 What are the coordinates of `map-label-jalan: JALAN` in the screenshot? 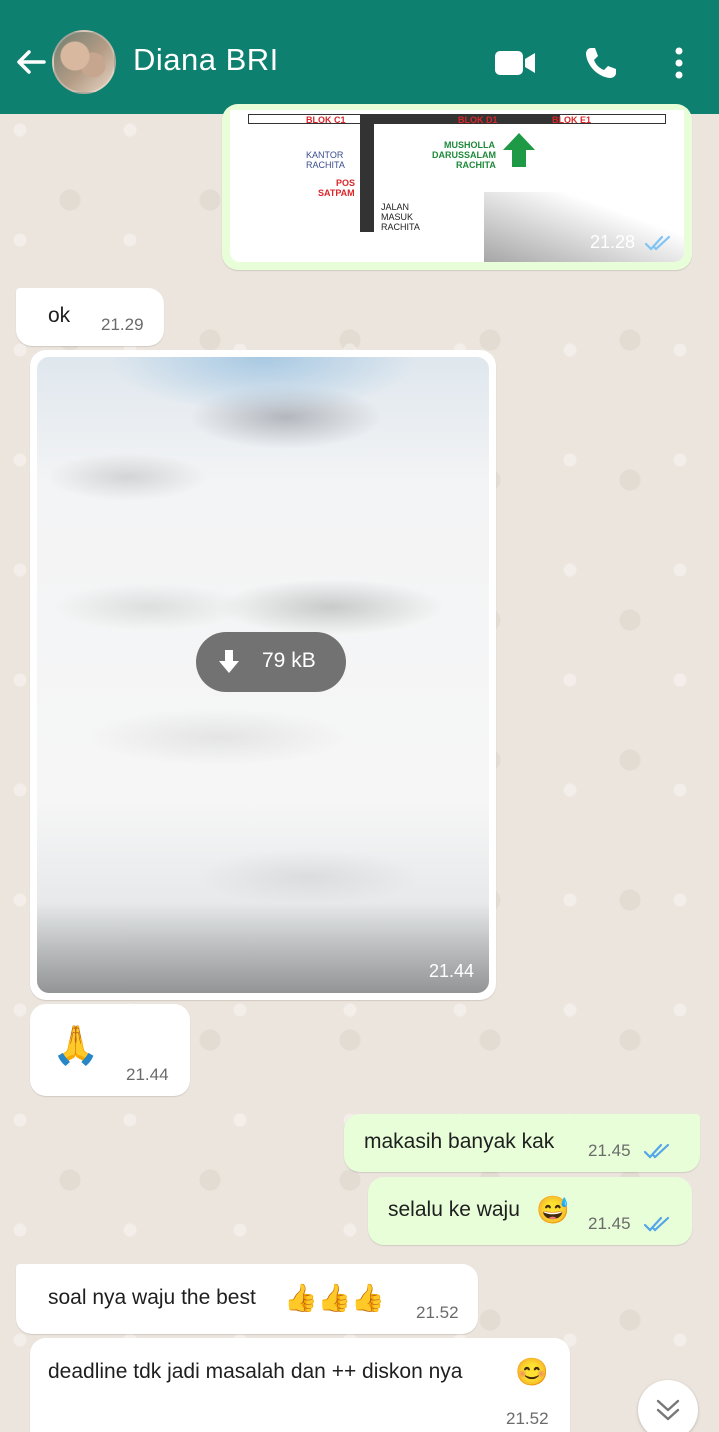 It's located at (395, 207).